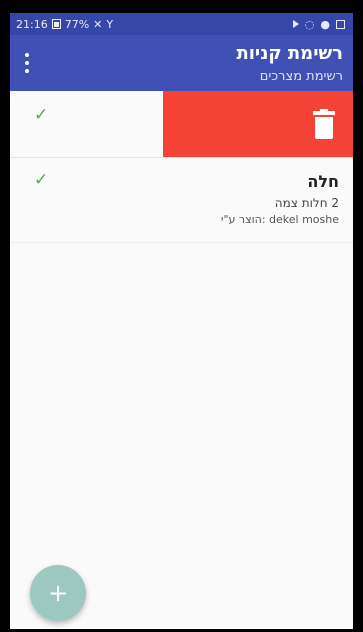 This screenshot has height=632, width=363. What do you see at coordinates (289, 53) in the screenshot?
I see `page-title: רשימת קניות` at bounding box center [289, 53].